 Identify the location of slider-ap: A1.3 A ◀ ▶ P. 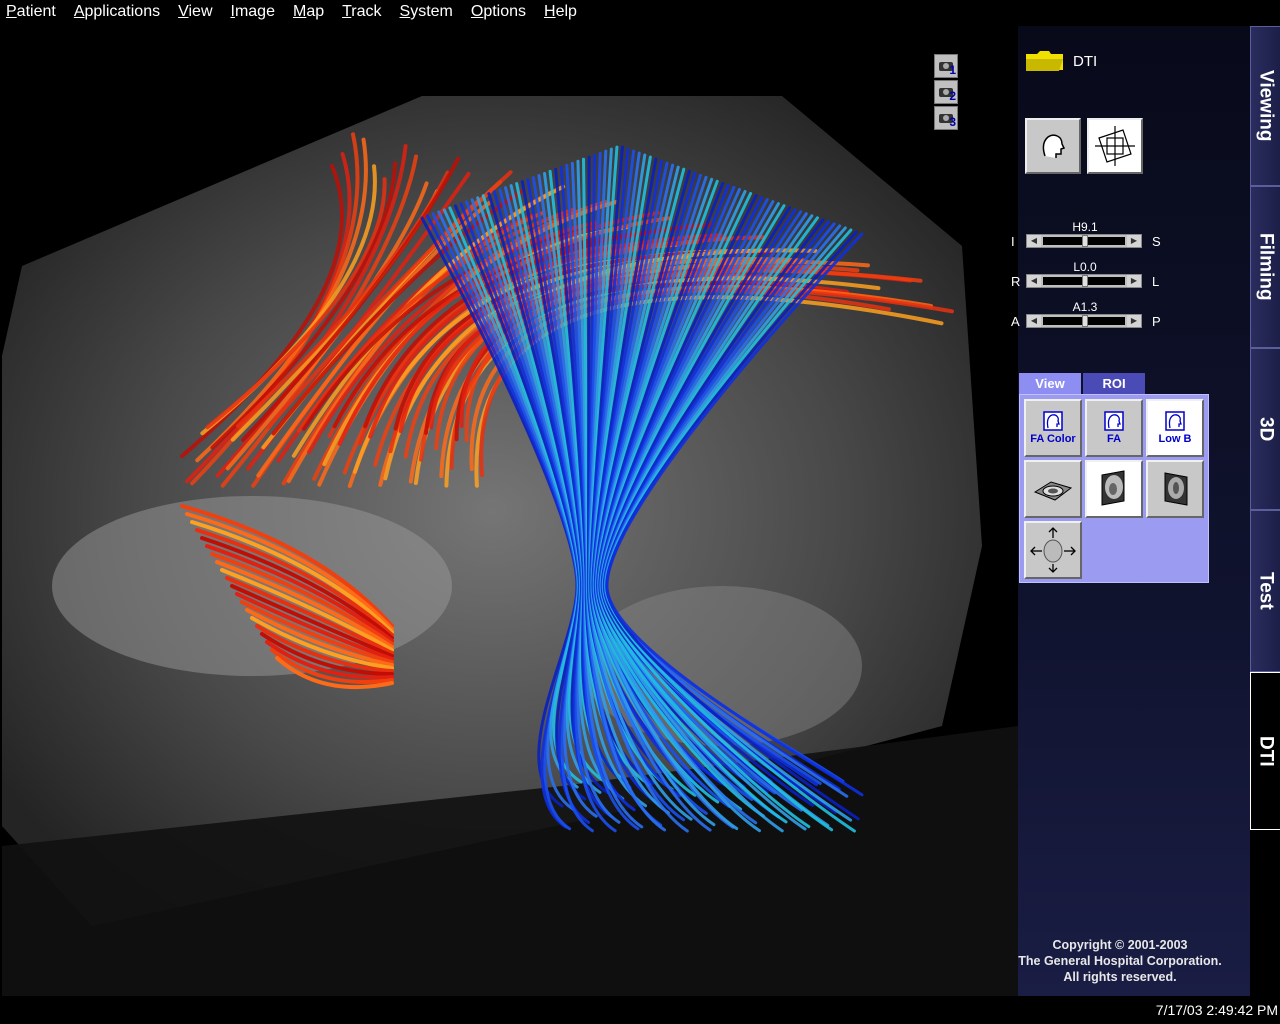
(1085, 315).